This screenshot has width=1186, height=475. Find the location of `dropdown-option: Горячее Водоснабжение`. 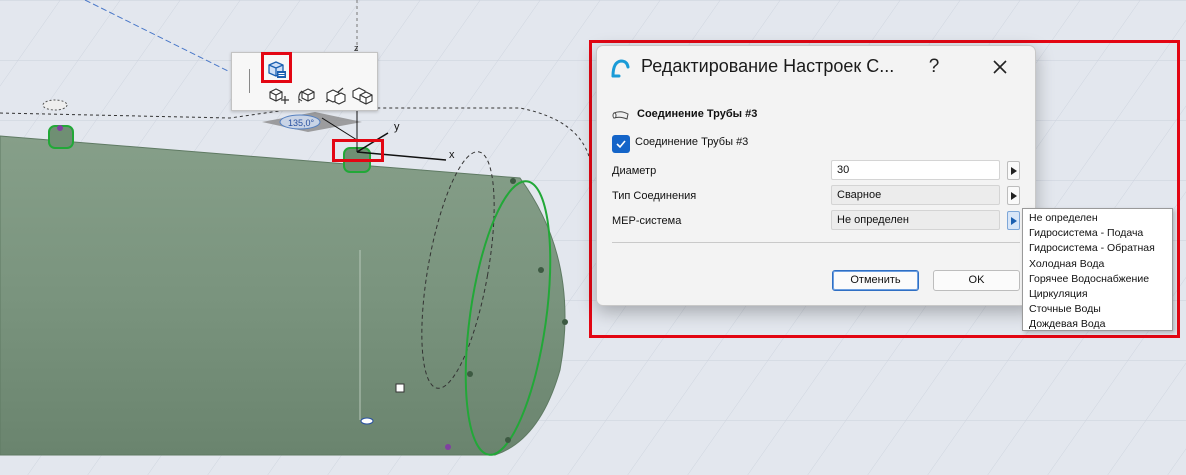

dropdown-option: Горячее Водоснабжение is located at coordinates (1097, 279).